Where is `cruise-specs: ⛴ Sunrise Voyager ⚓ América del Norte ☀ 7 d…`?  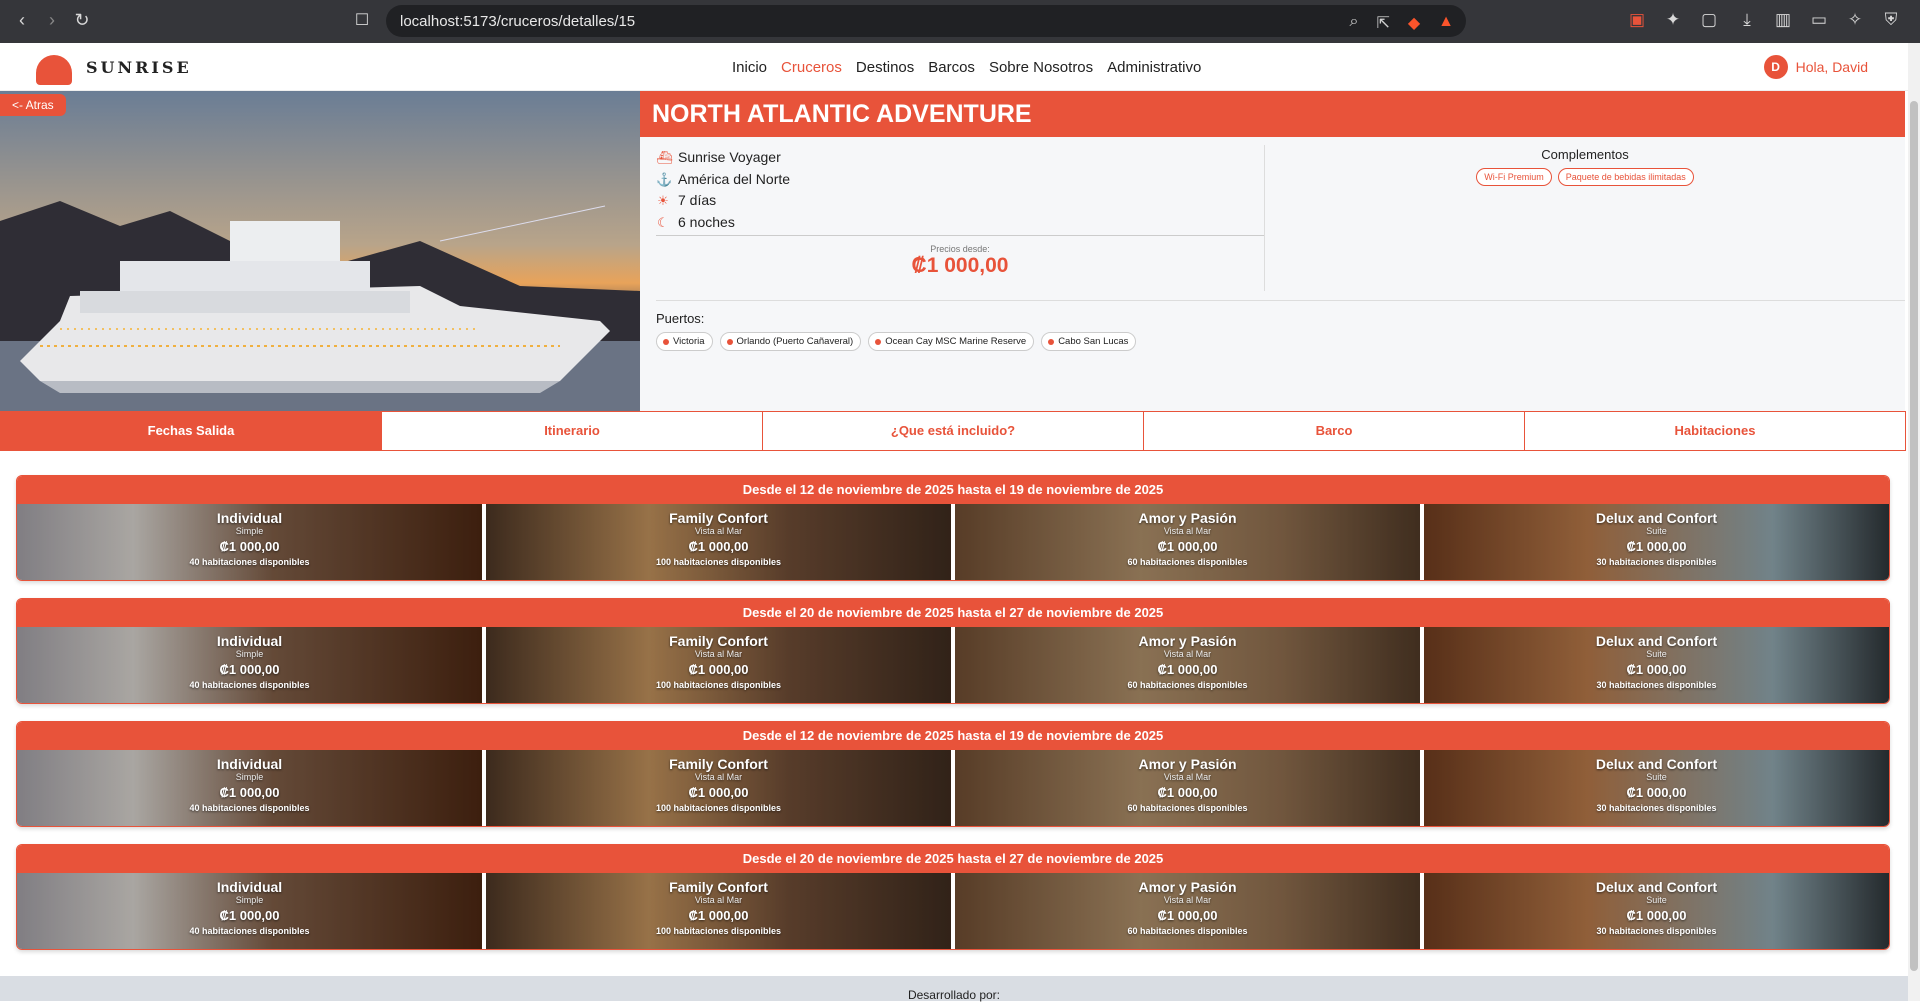 cruise-specs: ⛴ Sunrise Voyager ⚓ América del Norte ☀ 7 d… is located at coordinates (723, 190).